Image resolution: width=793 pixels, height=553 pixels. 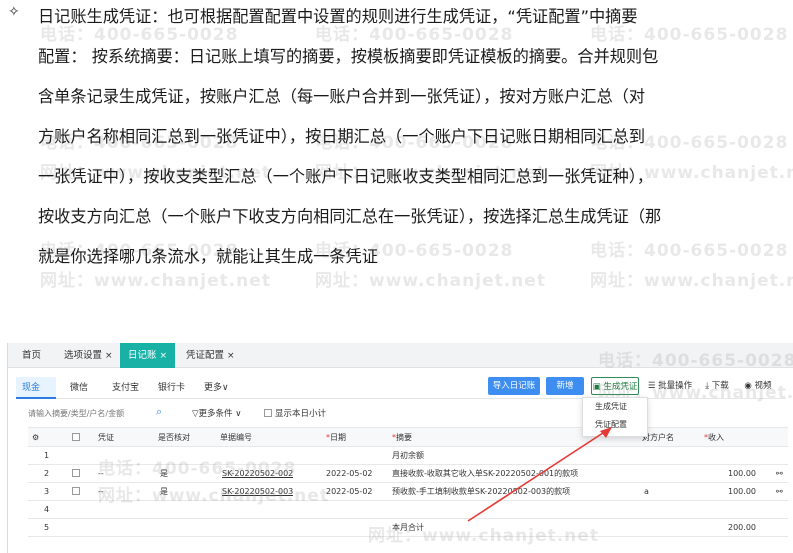 What do you see at coordinates (171, 388) in the screenshot?
I see `subtab-bankcard: 银行卡` at bounding box center [171, 388].